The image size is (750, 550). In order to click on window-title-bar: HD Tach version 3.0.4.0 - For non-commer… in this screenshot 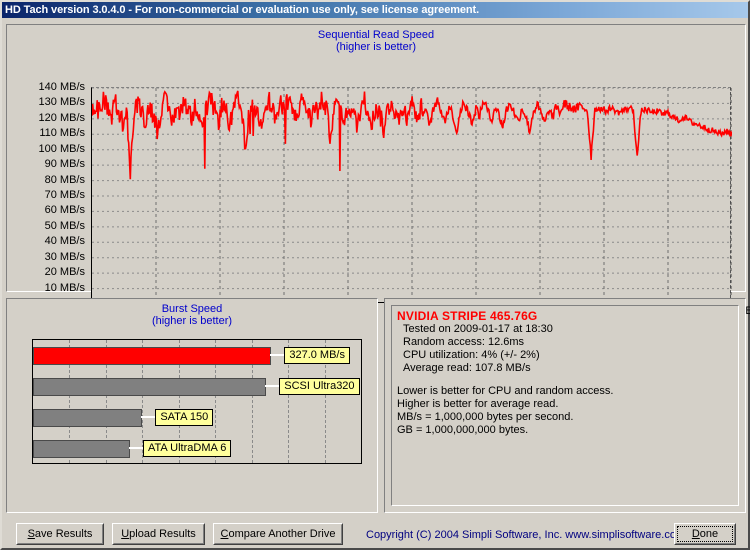, I will do `click(375, 10)`.